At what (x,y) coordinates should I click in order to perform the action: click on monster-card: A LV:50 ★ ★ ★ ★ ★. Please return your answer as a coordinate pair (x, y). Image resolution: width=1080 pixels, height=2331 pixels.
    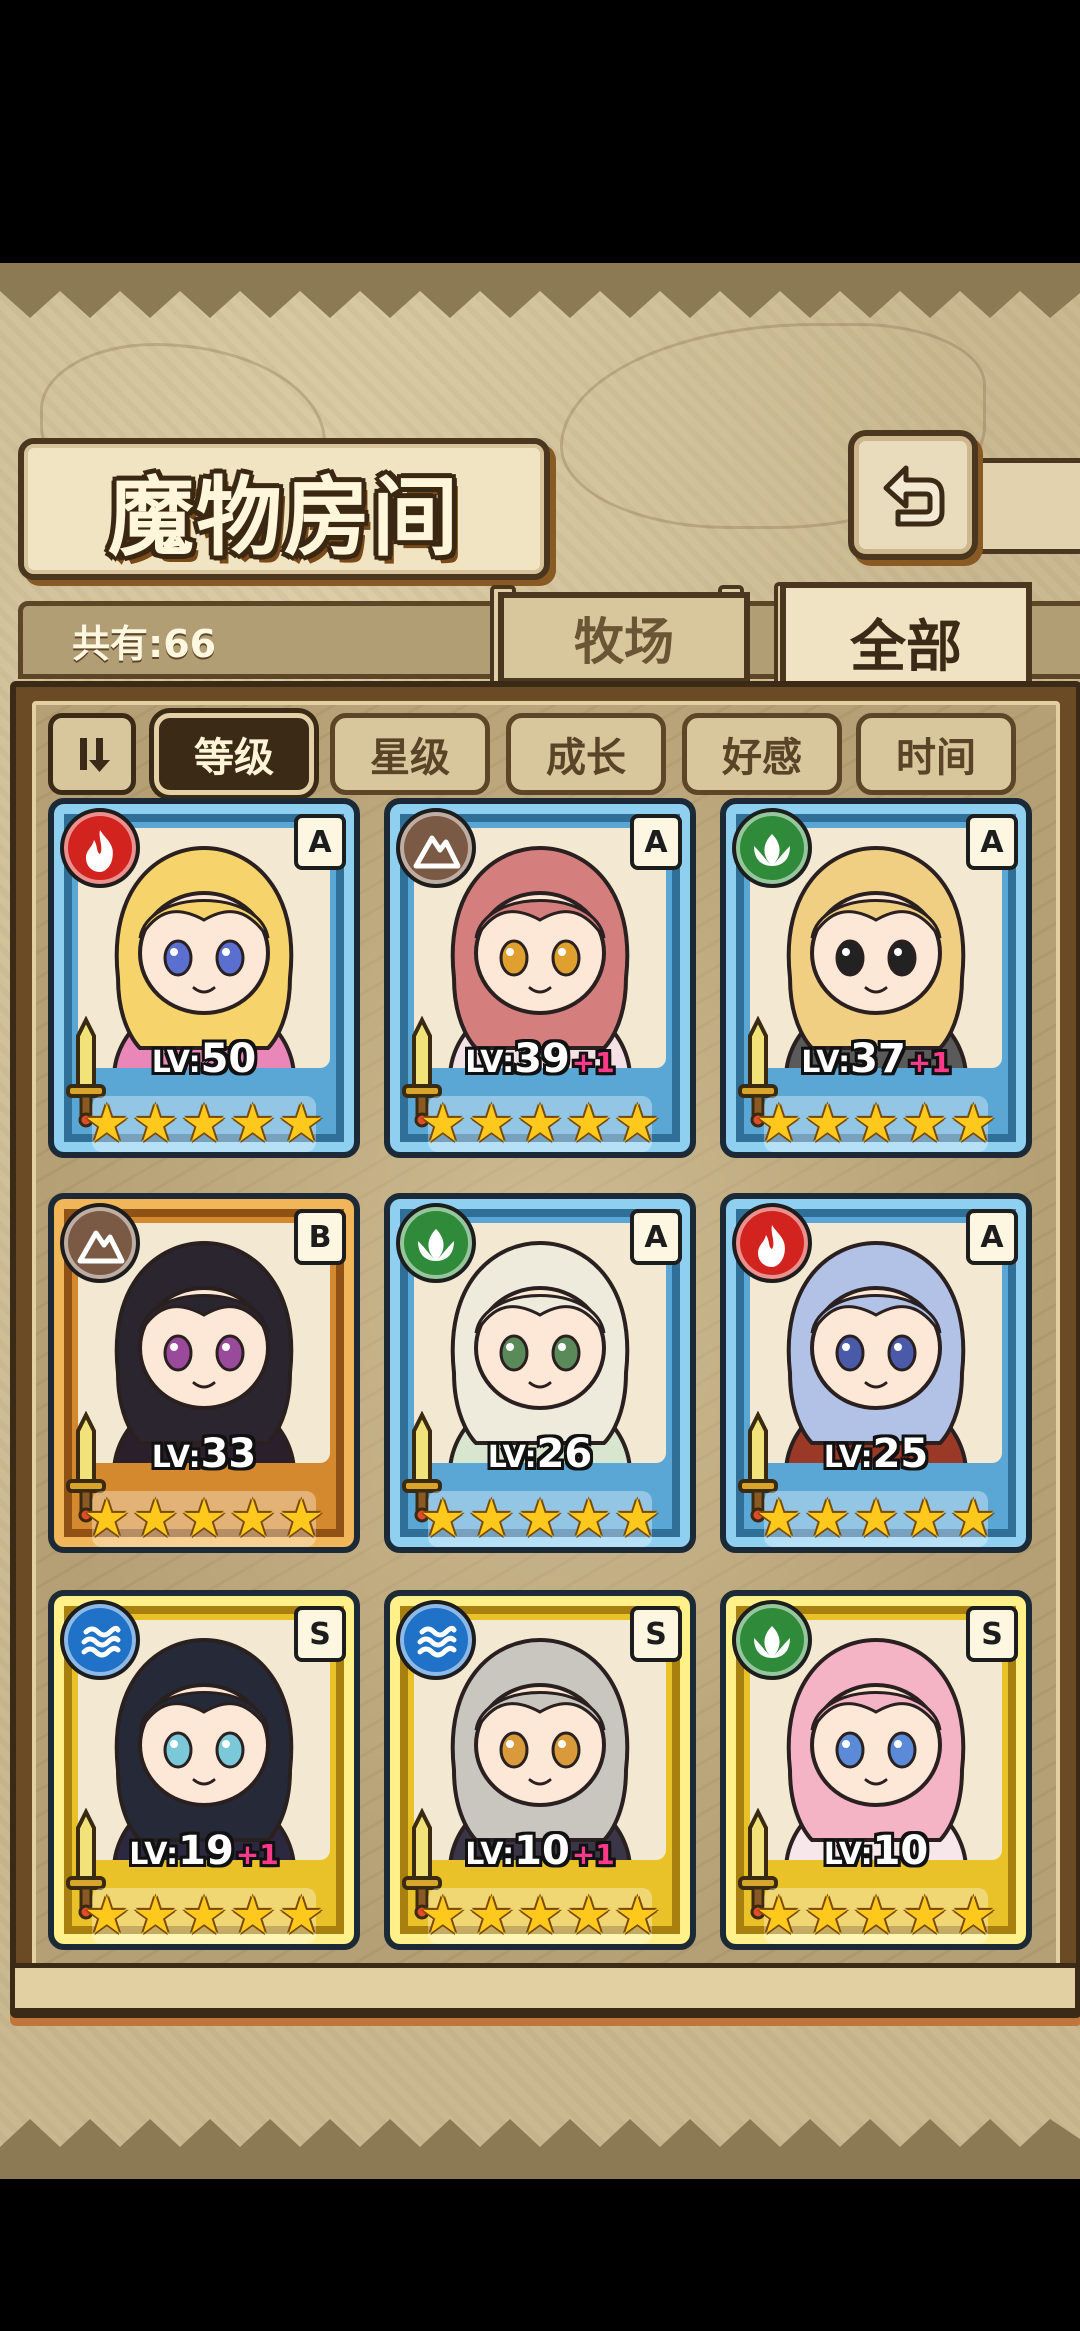
    Looking at the image, I should click on (204, 978).